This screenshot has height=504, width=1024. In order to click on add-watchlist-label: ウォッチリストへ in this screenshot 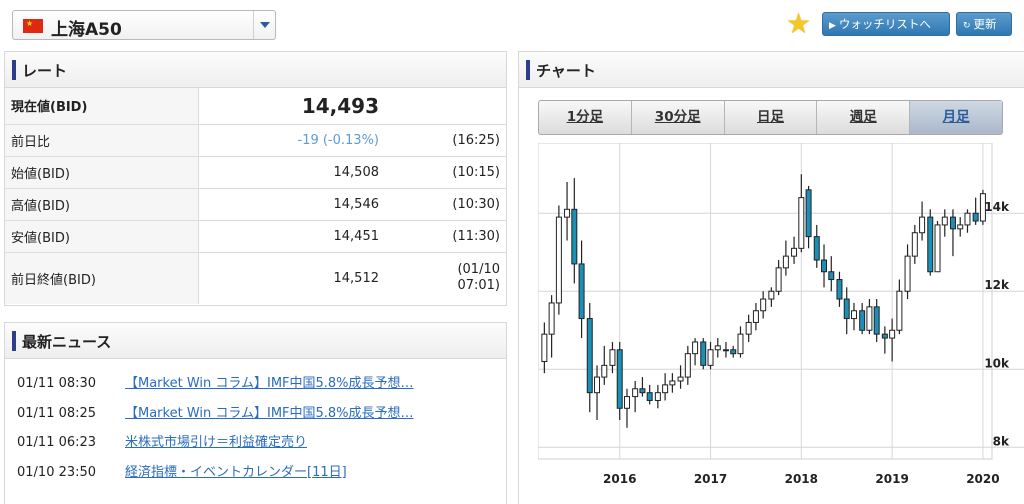, I will do `click(884, 24)`.